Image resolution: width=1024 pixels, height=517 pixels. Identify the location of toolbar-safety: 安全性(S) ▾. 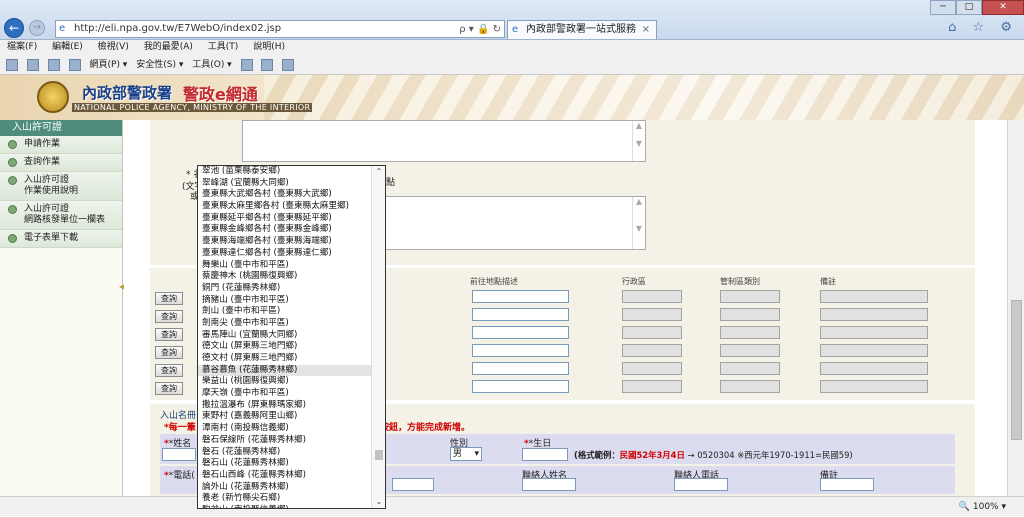
(159, 65).